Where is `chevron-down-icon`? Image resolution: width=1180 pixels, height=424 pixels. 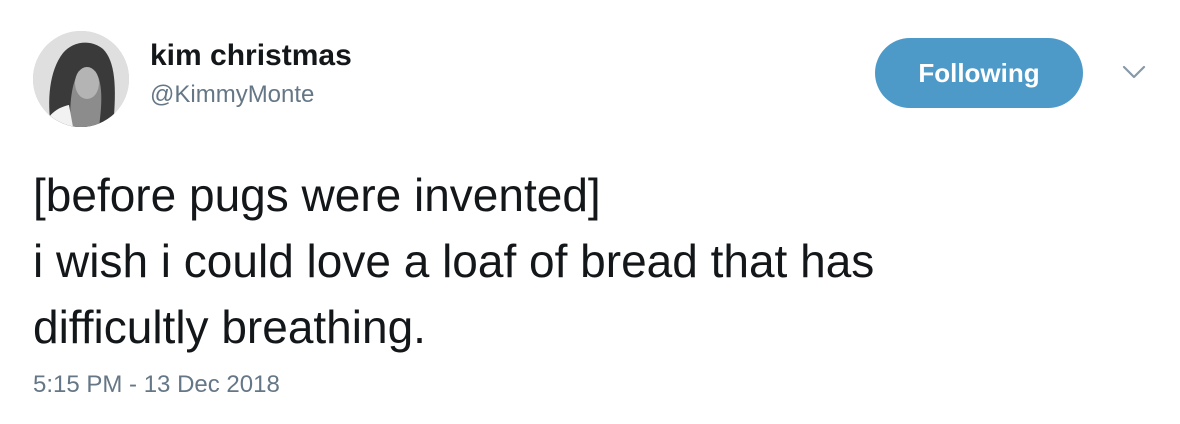
chevron-down-icon is located at coordinates (1134, 72).